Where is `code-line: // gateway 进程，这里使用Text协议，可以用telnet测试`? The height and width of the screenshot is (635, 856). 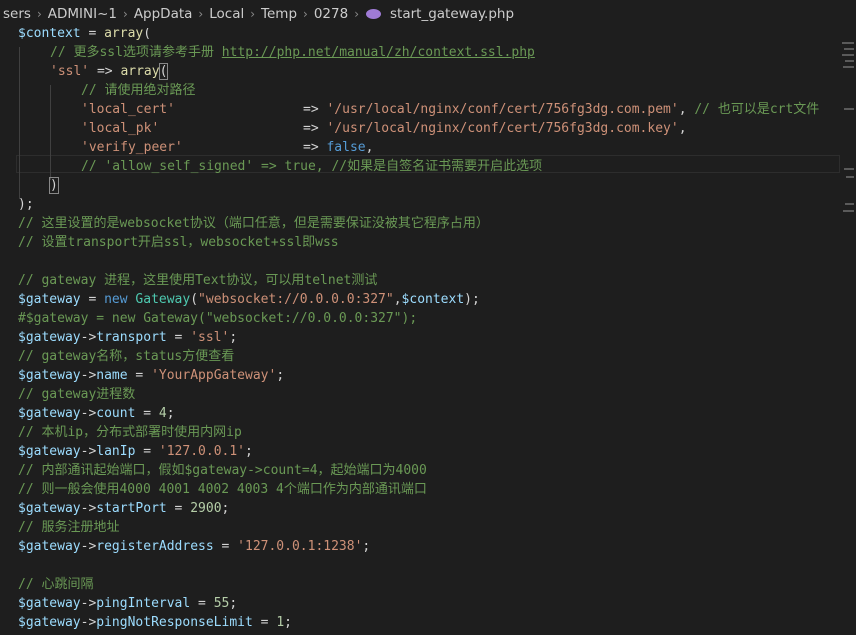
code-line: // gateway 进程，这里使用Text协议，可以用telnet测试 is located at coordinates (197, 280).